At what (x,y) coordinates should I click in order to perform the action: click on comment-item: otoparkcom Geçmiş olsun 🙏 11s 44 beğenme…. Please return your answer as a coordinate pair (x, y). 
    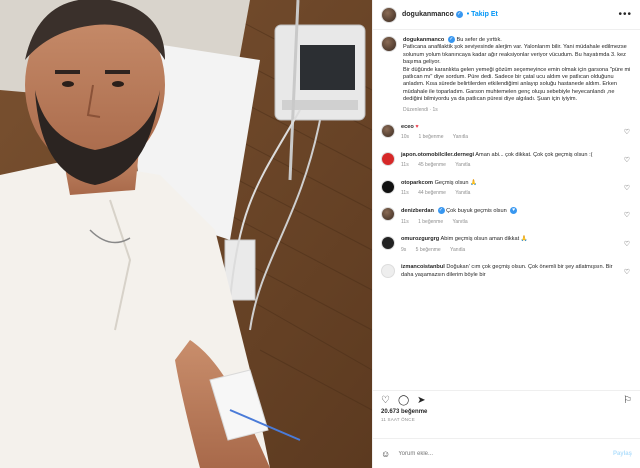
    Looking at the image, I should click on (506, 188).